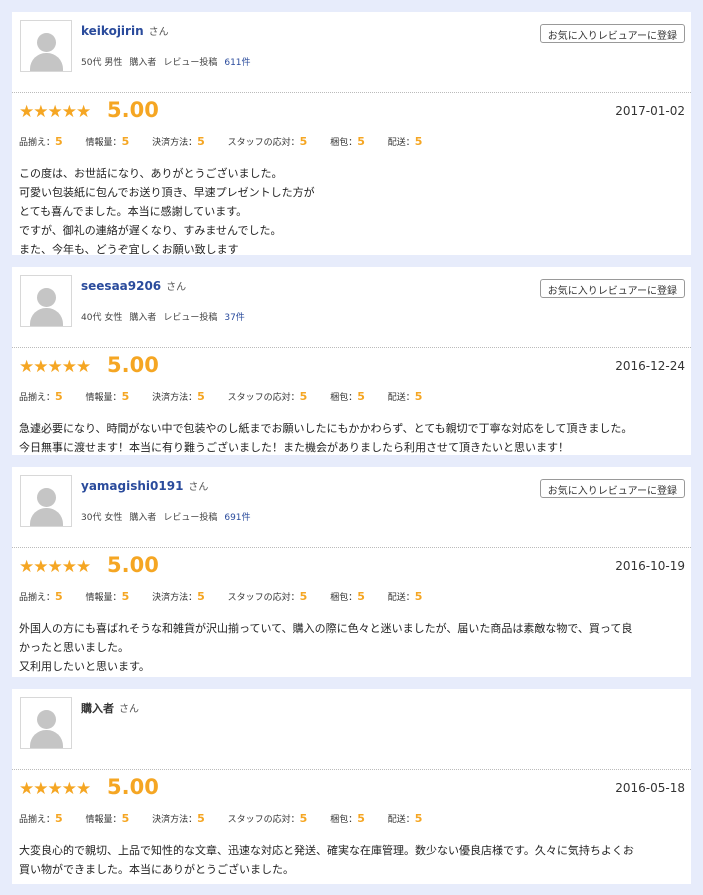 The width and height of the screenshot is (703, 895). What do you see at coordinates (351, 729) in the screenshot?
I see `review-header: 購入者 さん` at bounding box center [351, 729].